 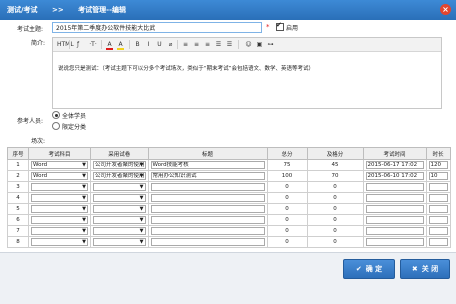 What do you see at coordinates (280, 26) in the screenshot?
I see `checkbox-checked-icon` at bounding box center [280, 26].